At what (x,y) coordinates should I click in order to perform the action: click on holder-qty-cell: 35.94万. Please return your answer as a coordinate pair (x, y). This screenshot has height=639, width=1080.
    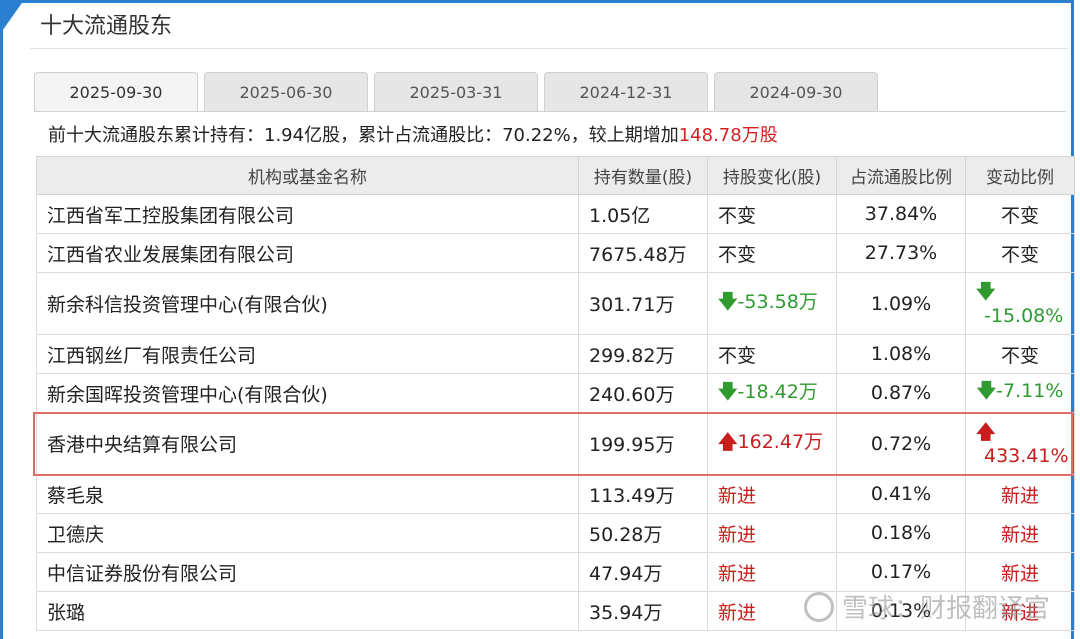
    Looking at the image, I should click on (643, 611).